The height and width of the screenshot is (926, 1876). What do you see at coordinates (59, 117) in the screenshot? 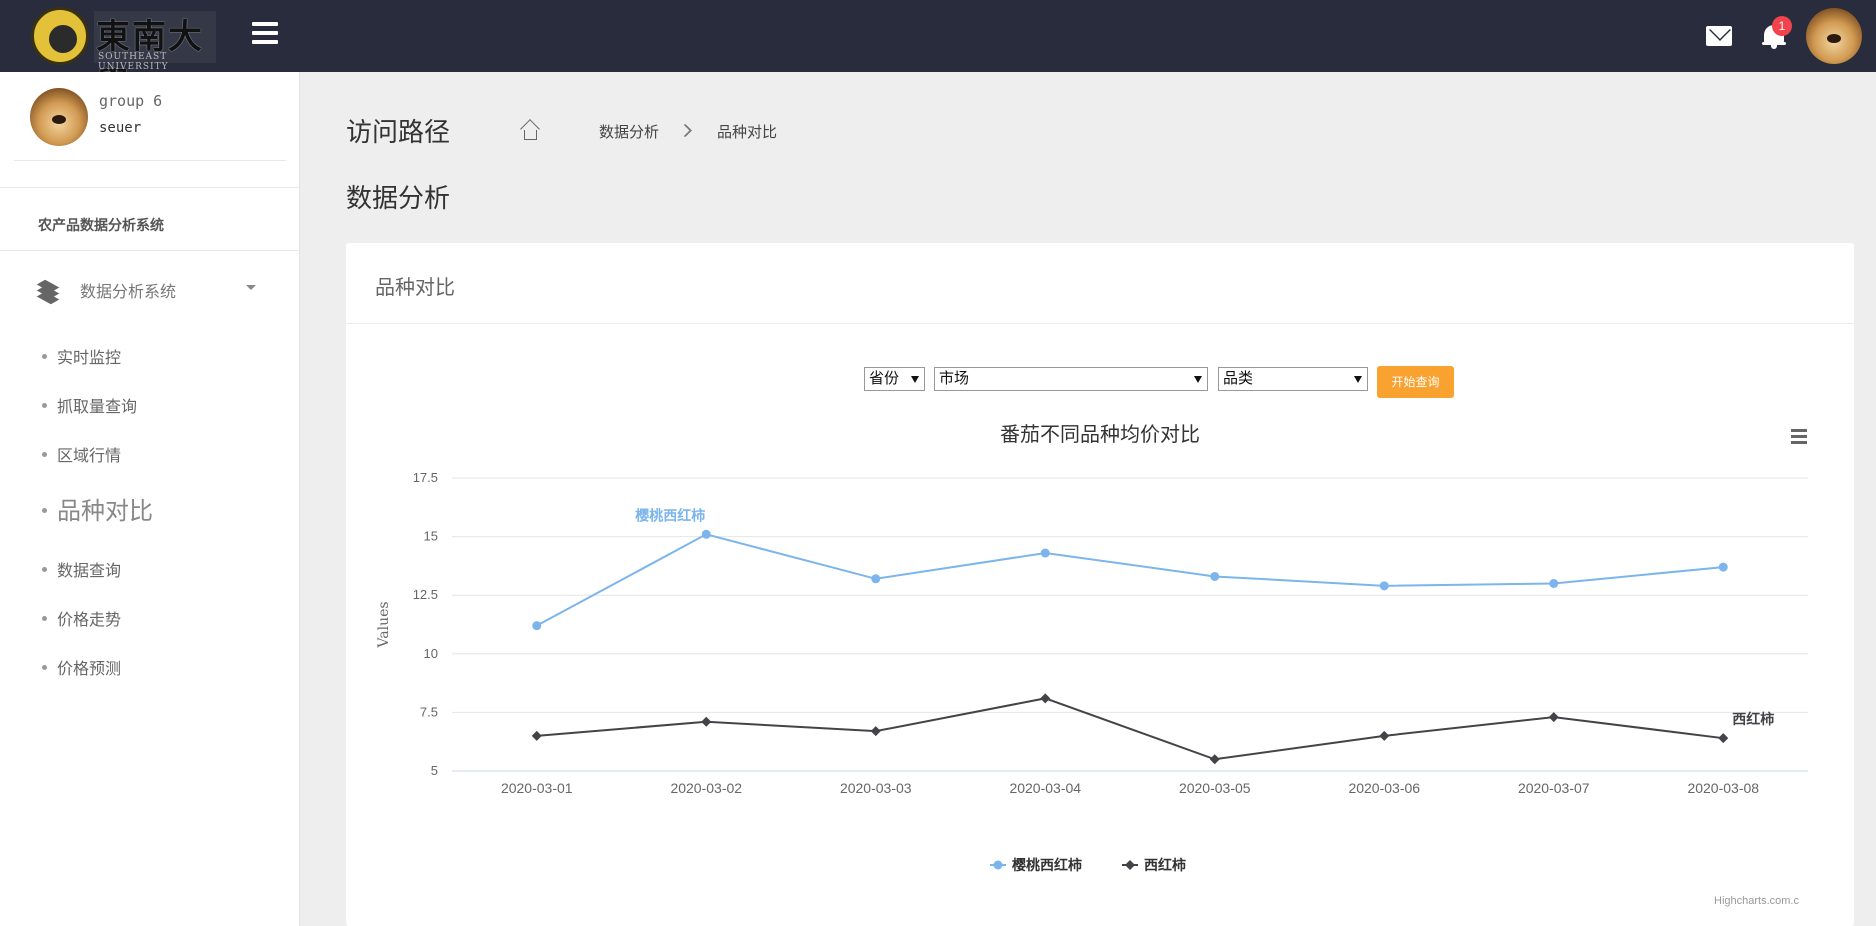
I see `user-avatar` at bounding box center [59, 117].